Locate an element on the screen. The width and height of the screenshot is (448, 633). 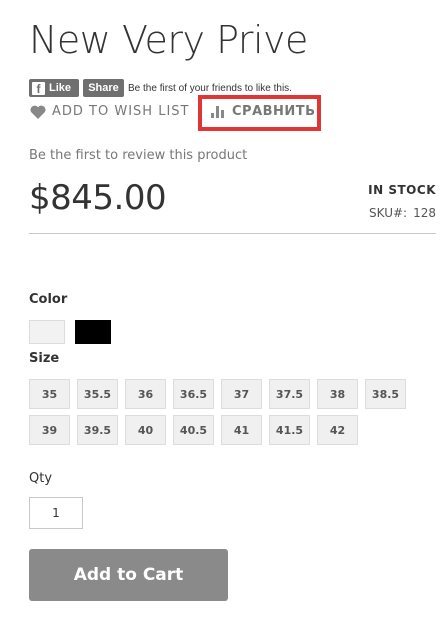
size-label: Size is located at coordinates (44, 358).